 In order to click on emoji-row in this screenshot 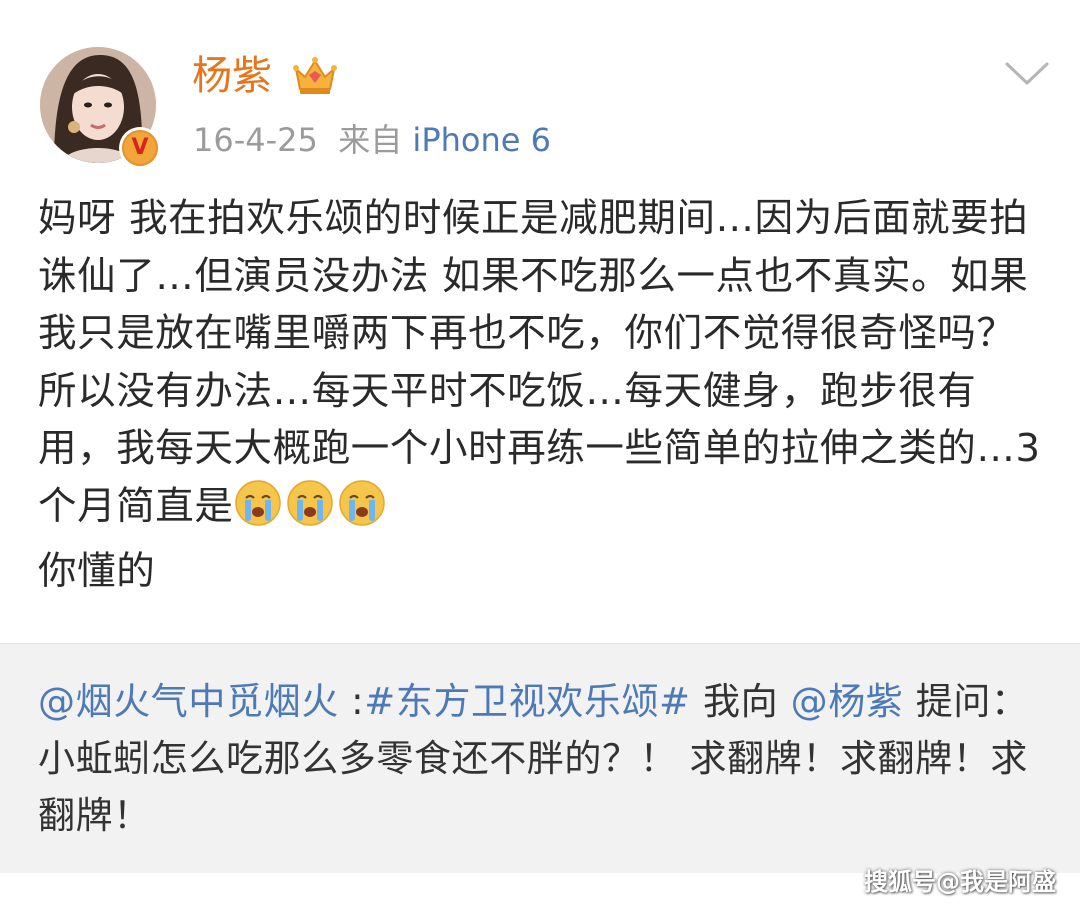, I will do `click(312, 511)`.